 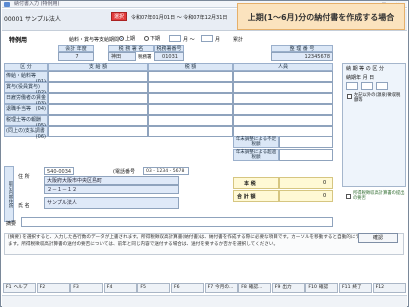 I want to click on org-num-value: 12345678, so click(x=302, y=56).